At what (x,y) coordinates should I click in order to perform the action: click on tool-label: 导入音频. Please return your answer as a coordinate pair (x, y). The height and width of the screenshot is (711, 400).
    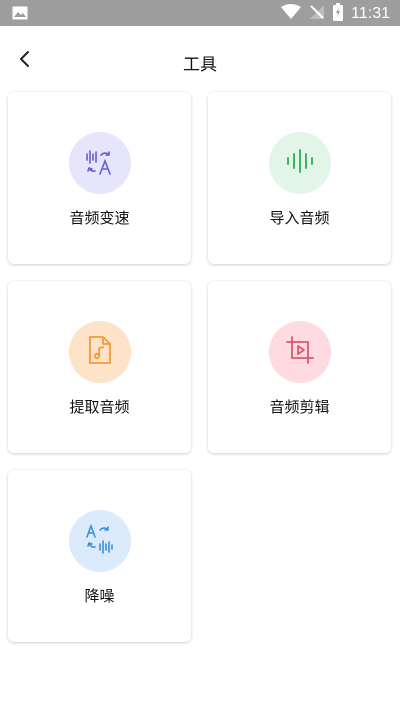
    Looking at the image, I should click on (299, 218).